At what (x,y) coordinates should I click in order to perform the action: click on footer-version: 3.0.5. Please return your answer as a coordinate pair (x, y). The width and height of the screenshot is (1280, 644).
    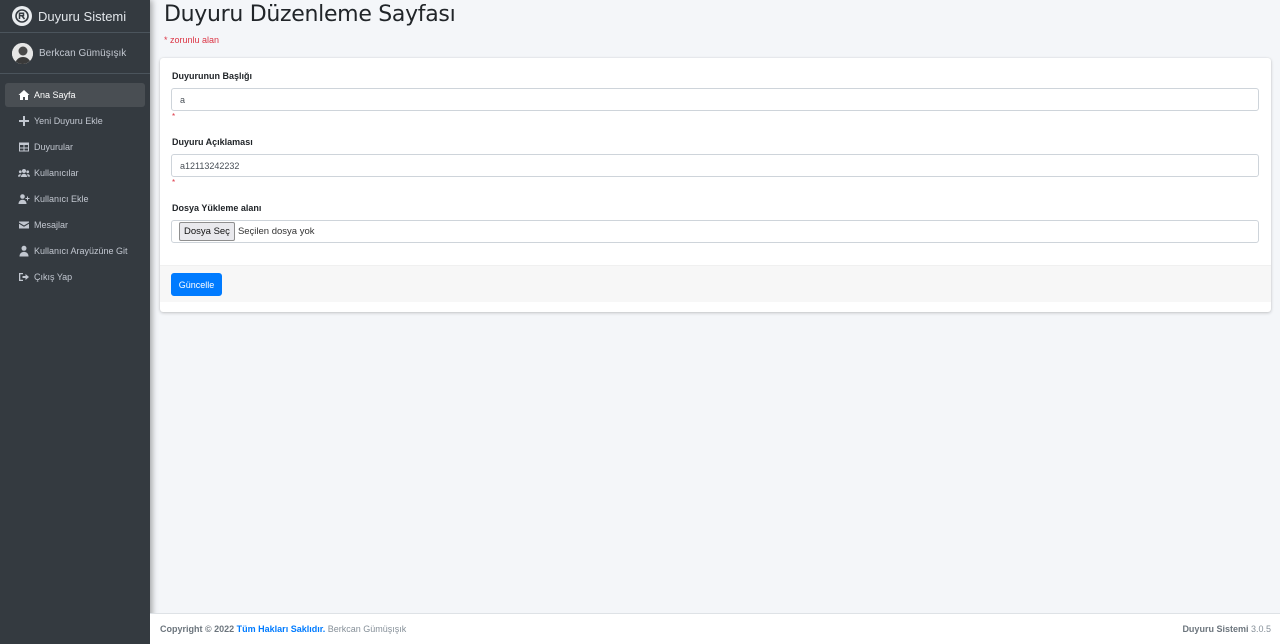
    Looking at the image, I should click on (1260, 629).